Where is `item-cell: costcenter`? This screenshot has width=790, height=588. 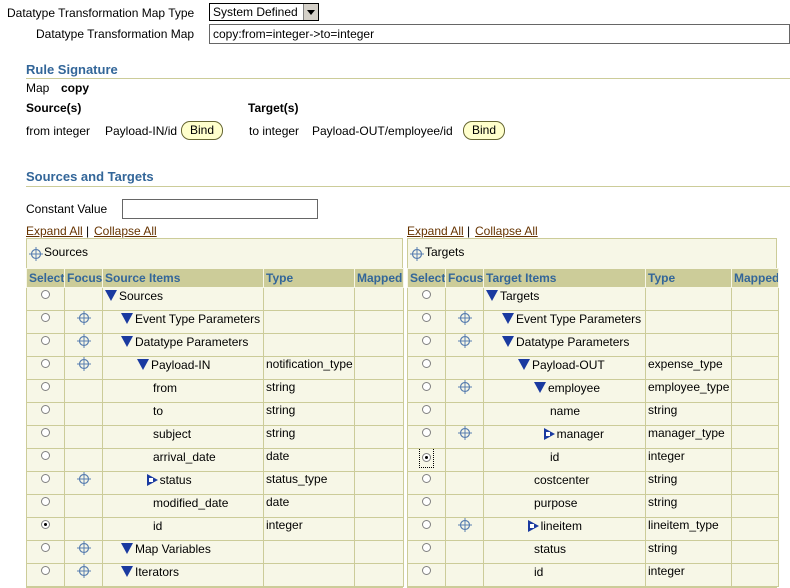
item-cell: costcenter is located at coordinates (564, 483).